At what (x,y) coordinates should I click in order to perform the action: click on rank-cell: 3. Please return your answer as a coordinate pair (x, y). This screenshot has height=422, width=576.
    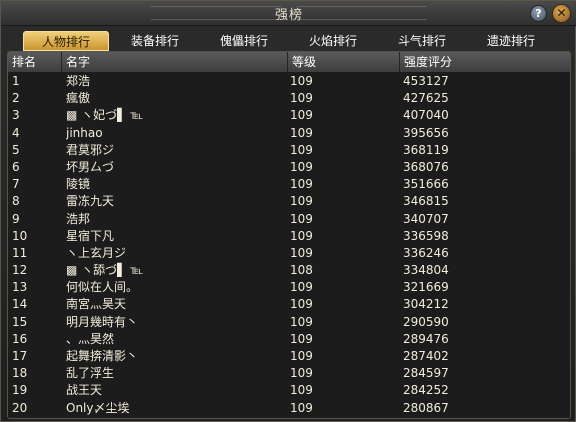
    Looking at the image, I should click on (16, 115).